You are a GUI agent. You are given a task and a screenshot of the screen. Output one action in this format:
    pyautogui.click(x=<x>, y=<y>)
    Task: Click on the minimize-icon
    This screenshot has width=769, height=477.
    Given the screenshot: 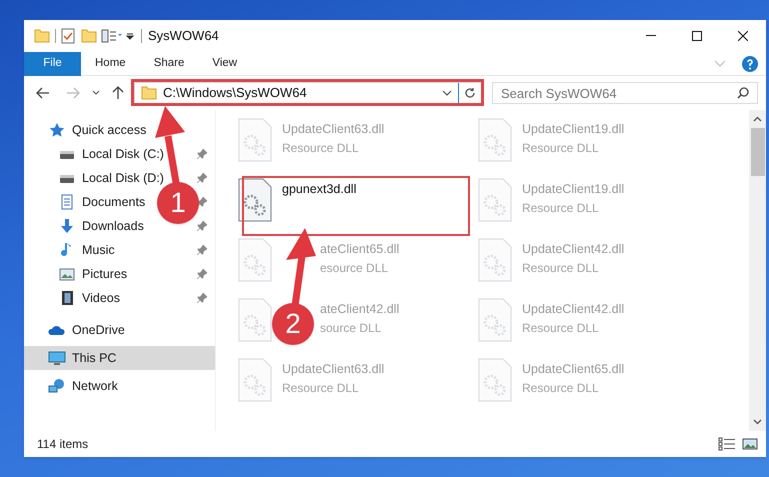 What is the action you would take?
    pyautogui.click(x=651, y=36)
    